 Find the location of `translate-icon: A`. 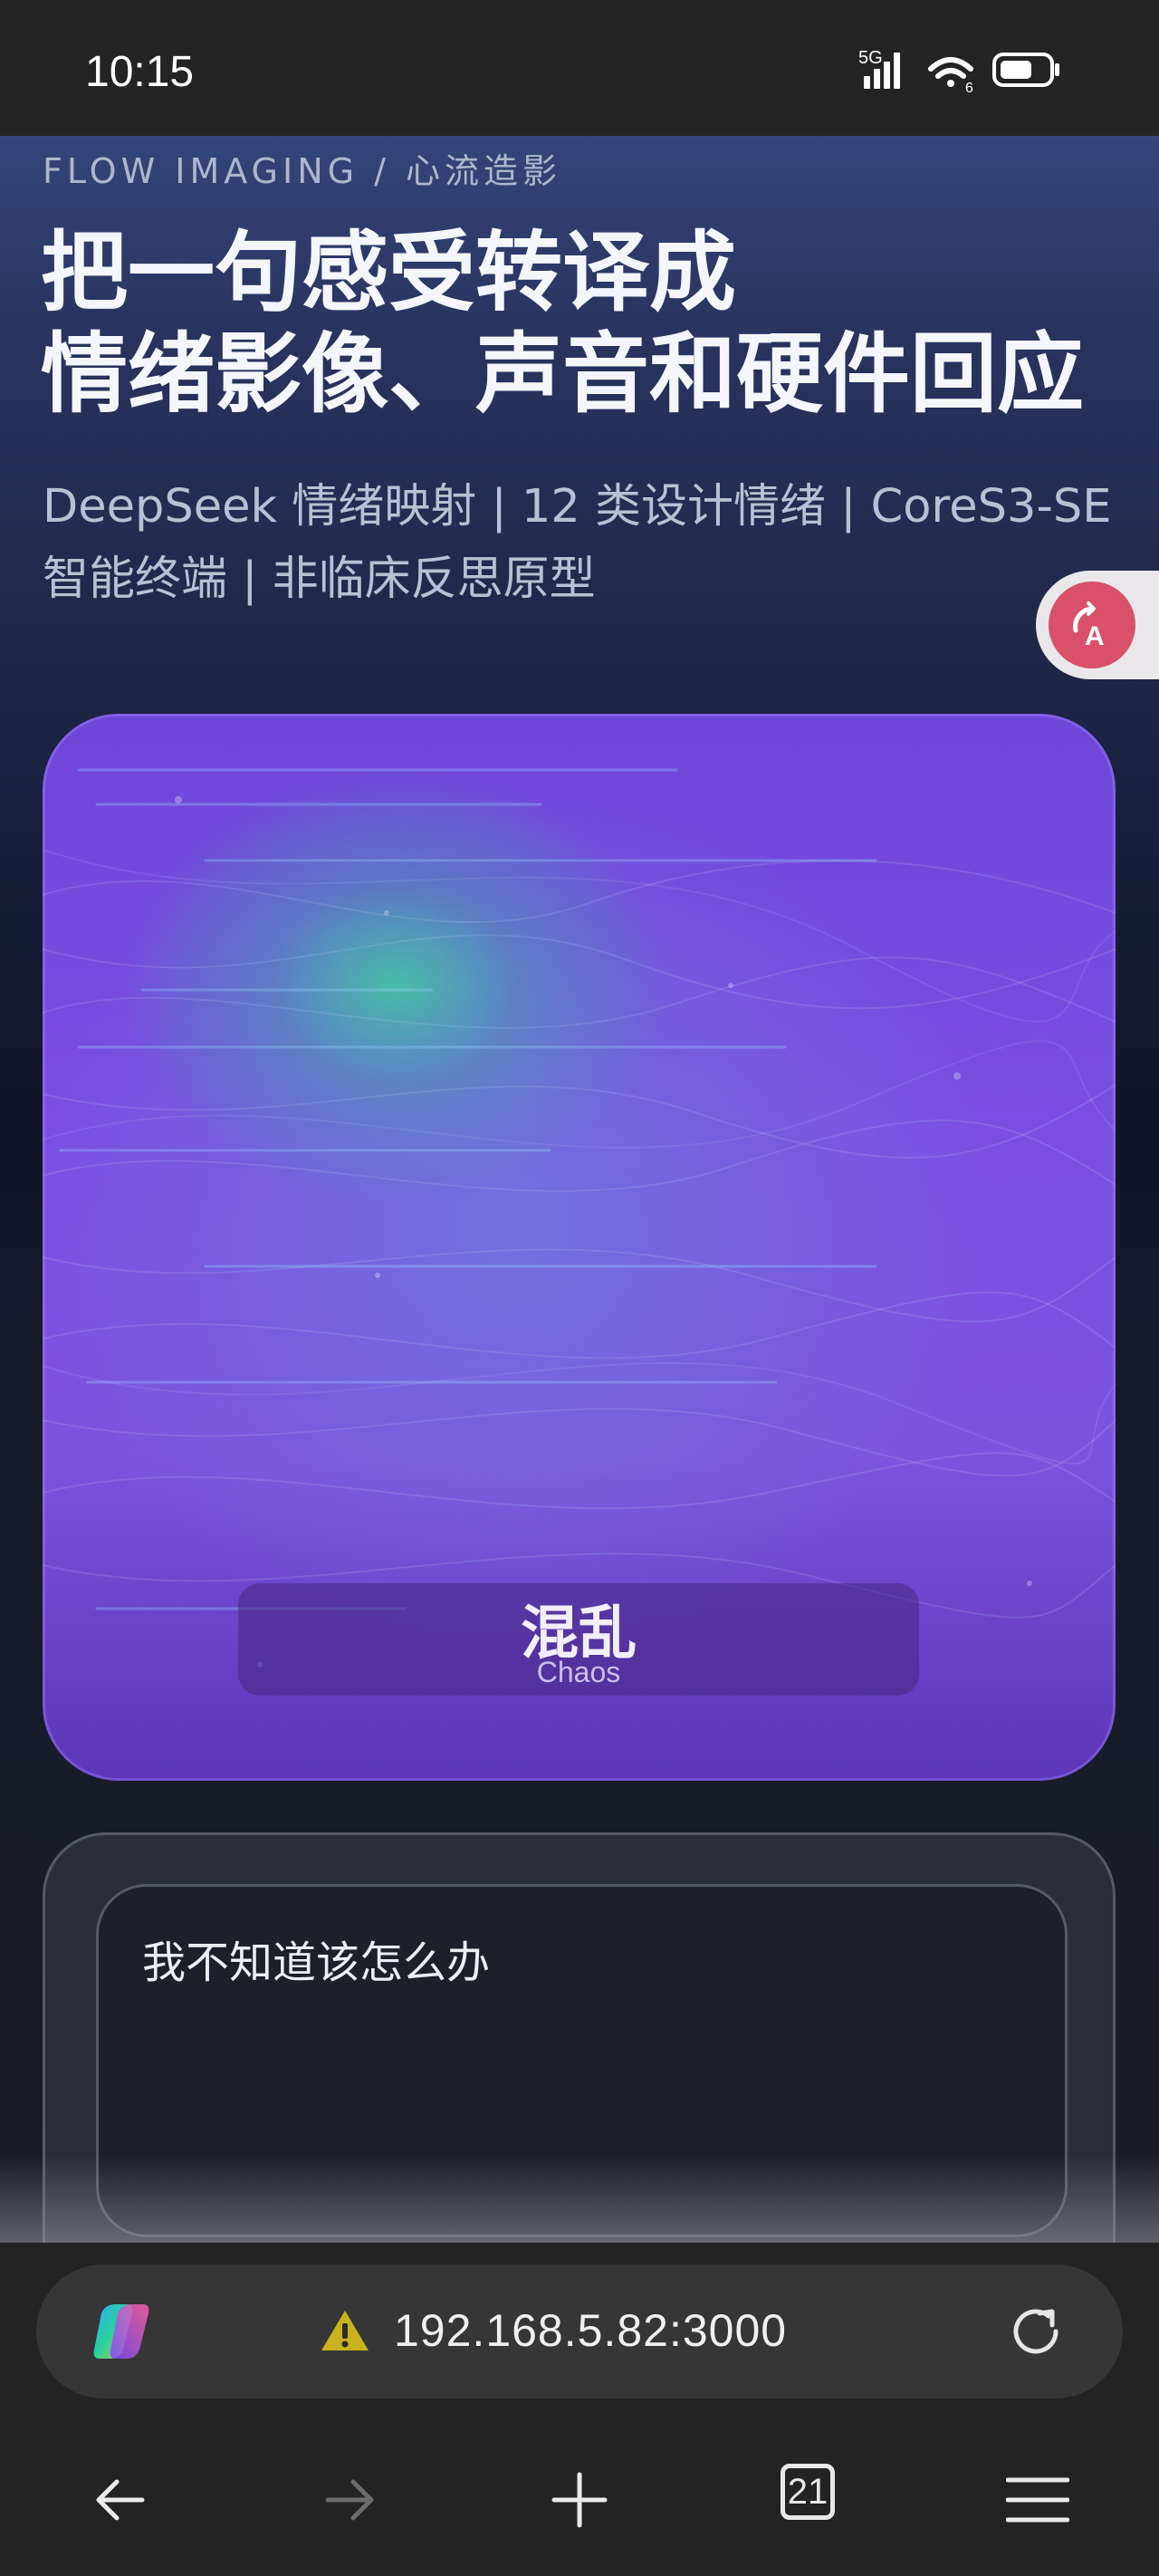

translate-icon: A is located at coordinates (1092, 625).